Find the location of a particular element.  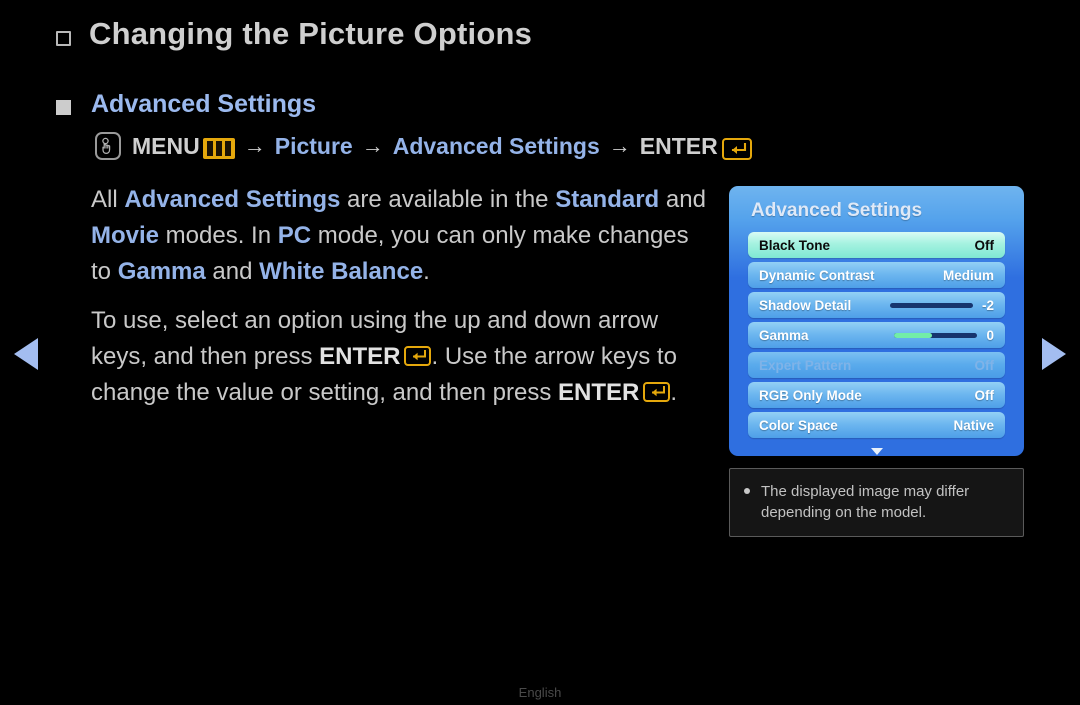

page-title-row: Changing the Picture Options is located at coordinates (294, 34).